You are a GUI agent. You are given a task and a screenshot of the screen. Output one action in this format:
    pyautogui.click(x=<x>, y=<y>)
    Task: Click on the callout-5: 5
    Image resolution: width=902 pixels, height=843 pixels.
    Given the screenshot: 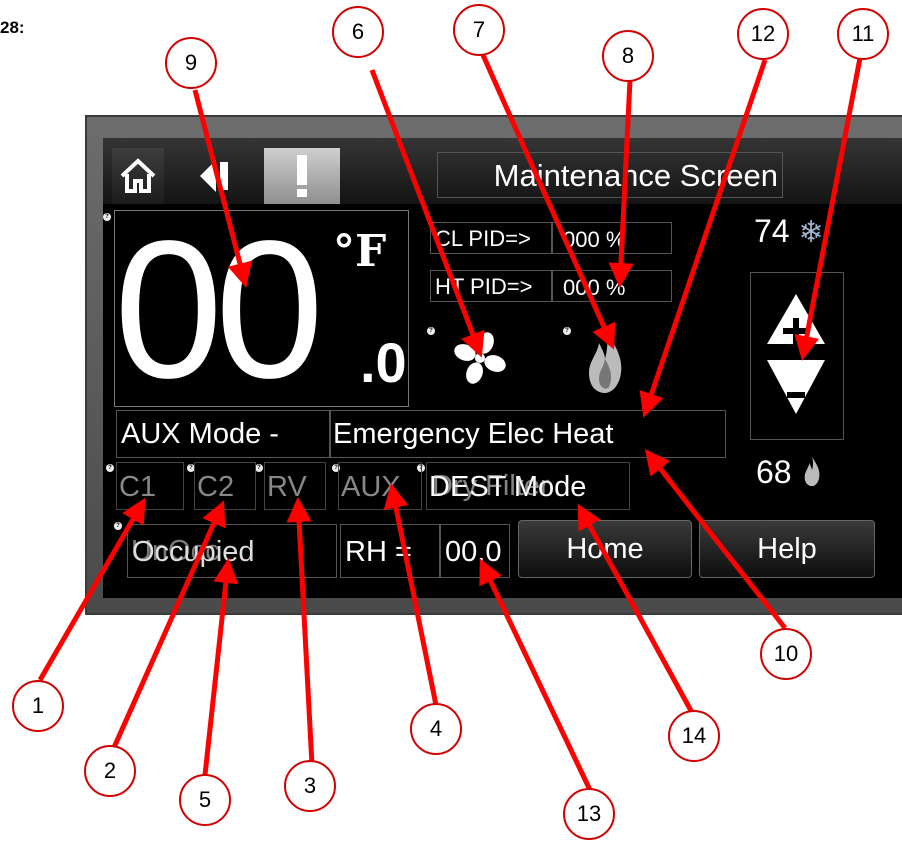 What is the action you would take?
    pyautogui.click(x=205, y=800)
    